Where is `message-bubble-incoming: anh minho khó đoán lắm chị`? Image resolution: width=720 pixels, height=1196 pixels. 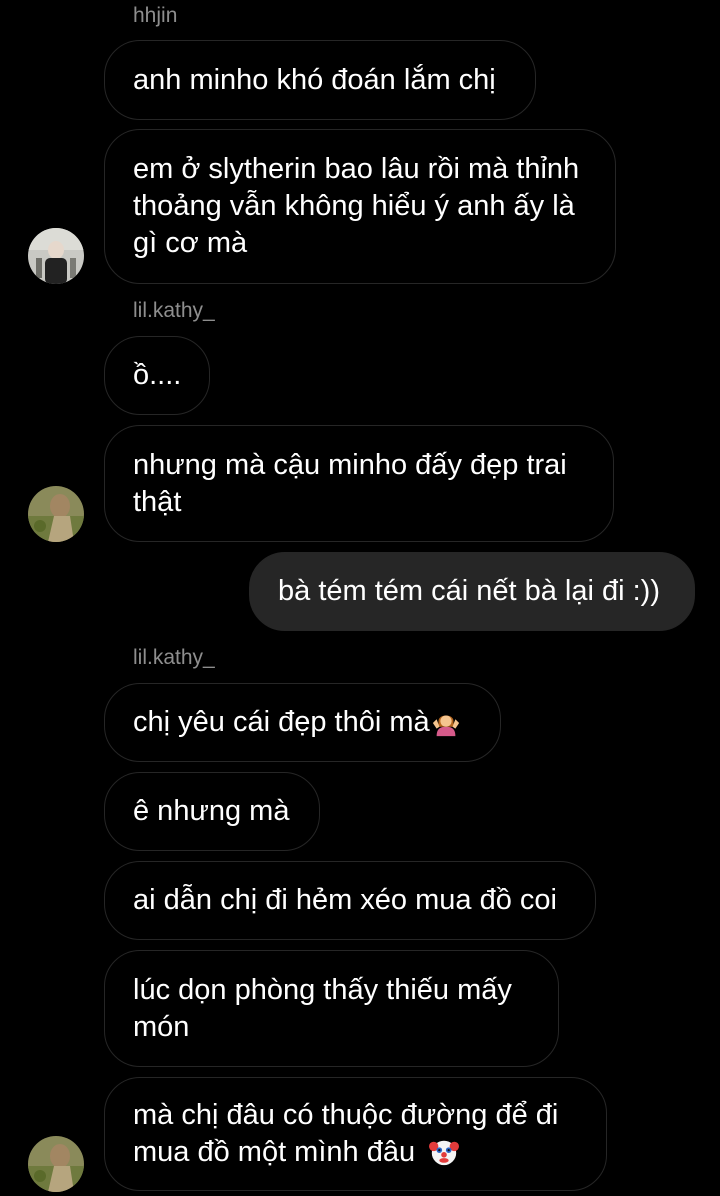
message-bubble-incoming: anh minho khó đoán lắm chị is located at coordinates (320, 80).